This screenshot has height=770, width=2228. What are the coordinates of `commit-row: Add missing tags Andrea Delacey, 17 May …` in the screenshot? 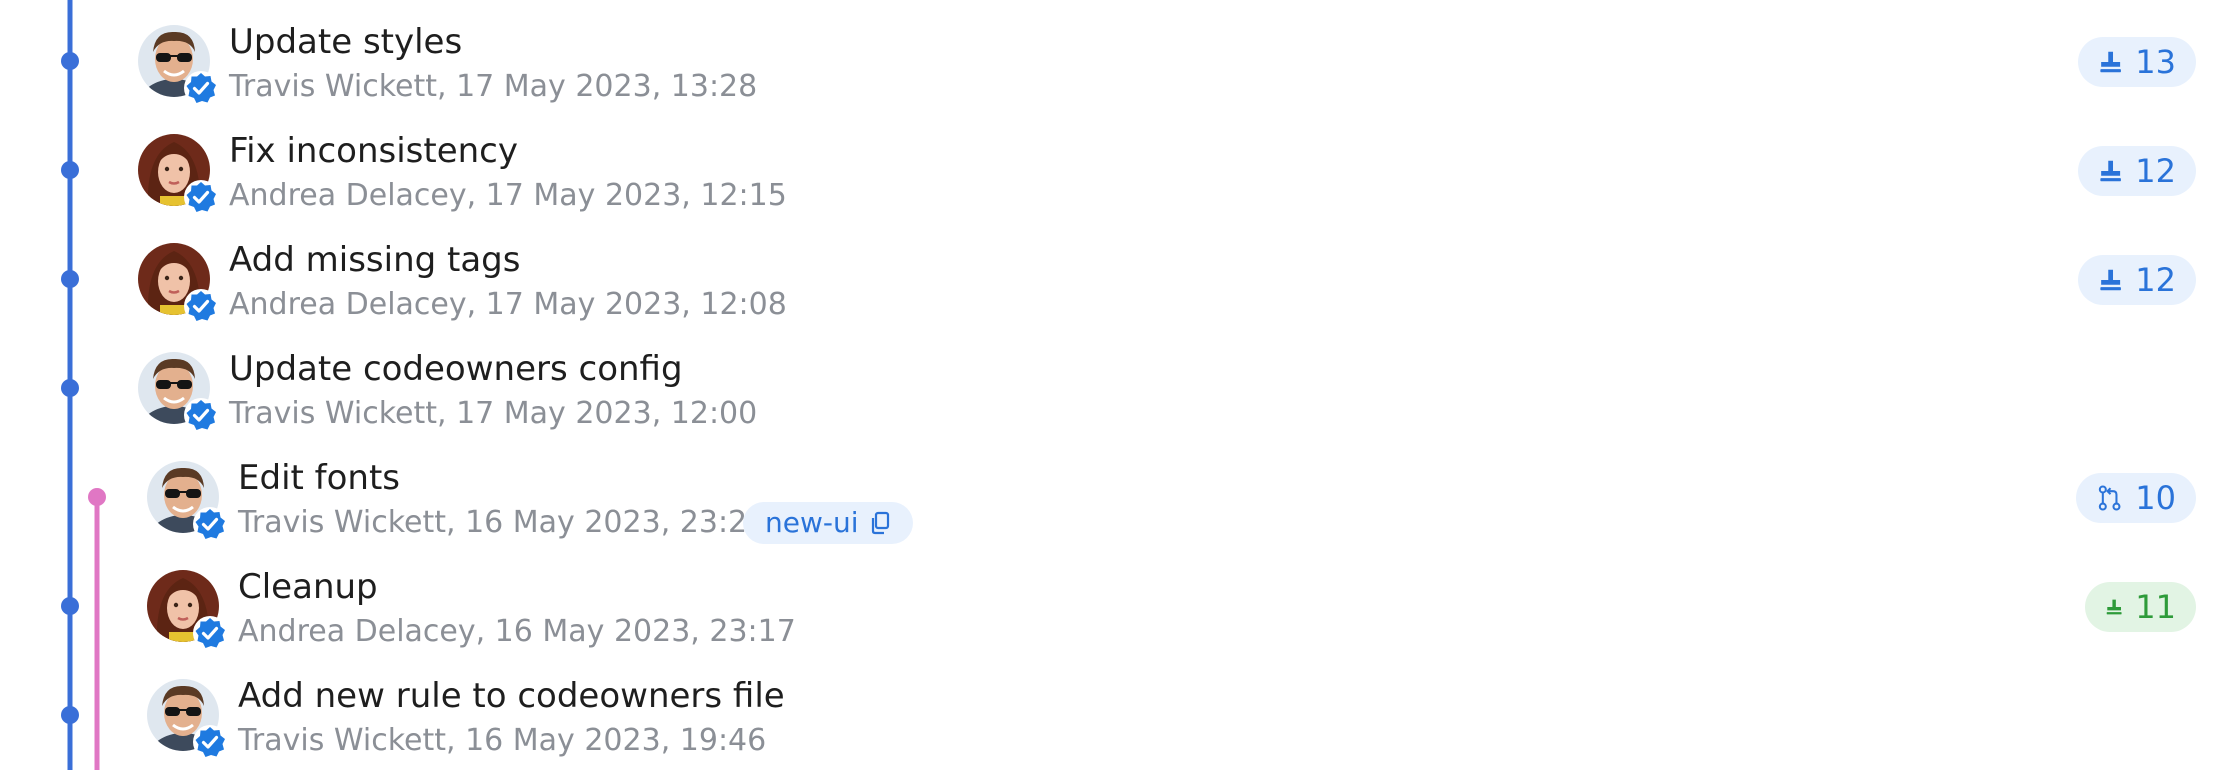 It's located at (1114, 279).